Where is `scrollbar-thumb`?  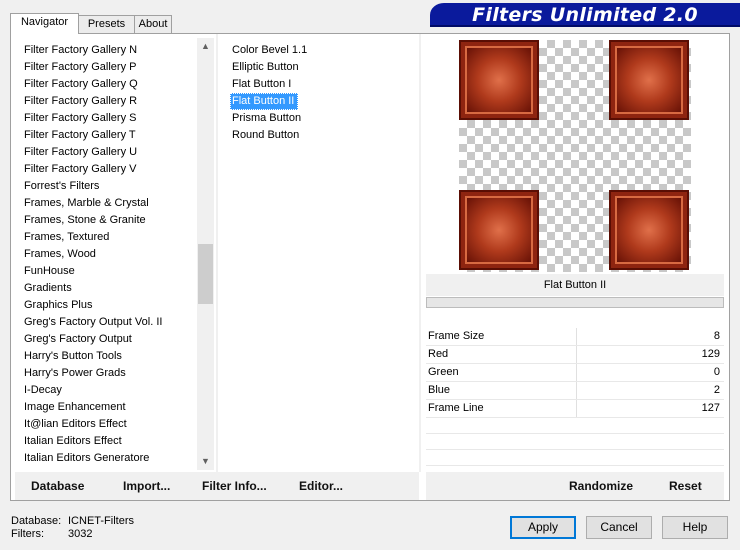 scrollbar-thumb is located at coordinates (205, 274).